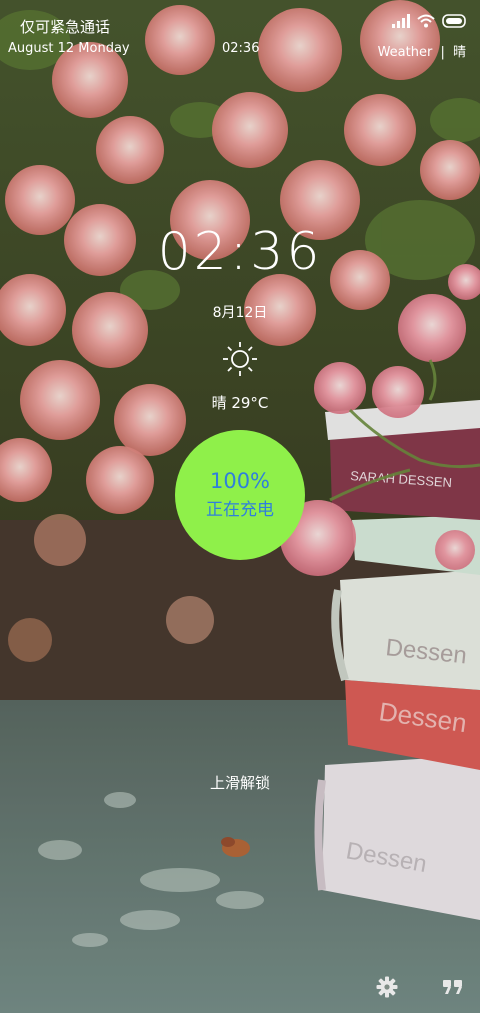 The image size is (480, 1013). Describe the element at coordinates (240, 782) in the screenshot. I see `swipe-unlock-hint: 上滑解锁` at that location.